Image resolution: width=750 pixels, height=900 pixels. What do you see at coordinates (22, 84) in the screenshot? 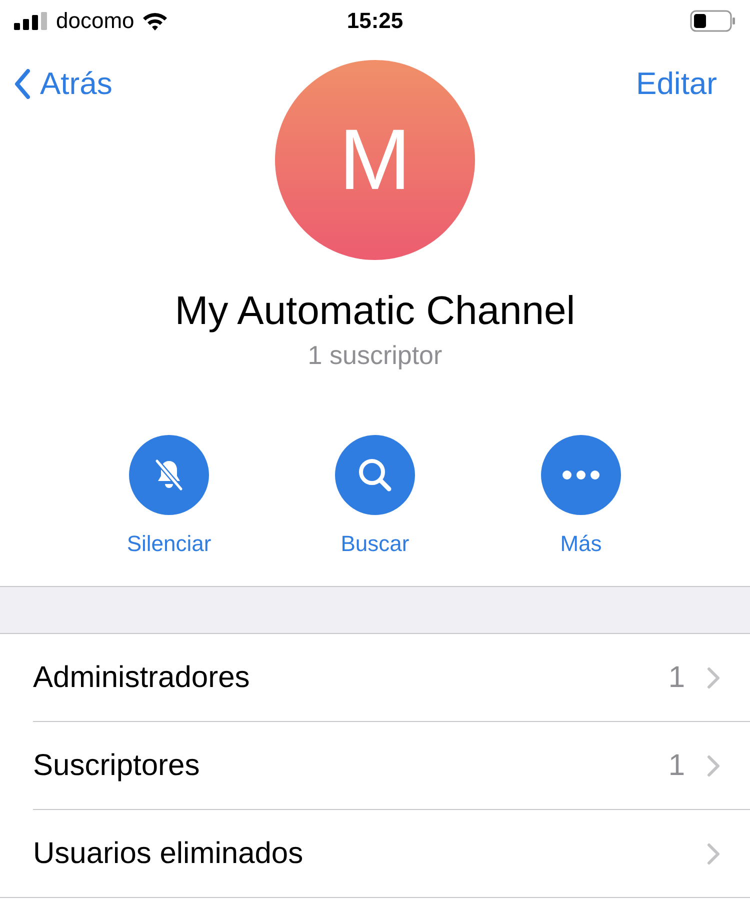
I see `chevron-left-icon` at bounding box center [22, 84].